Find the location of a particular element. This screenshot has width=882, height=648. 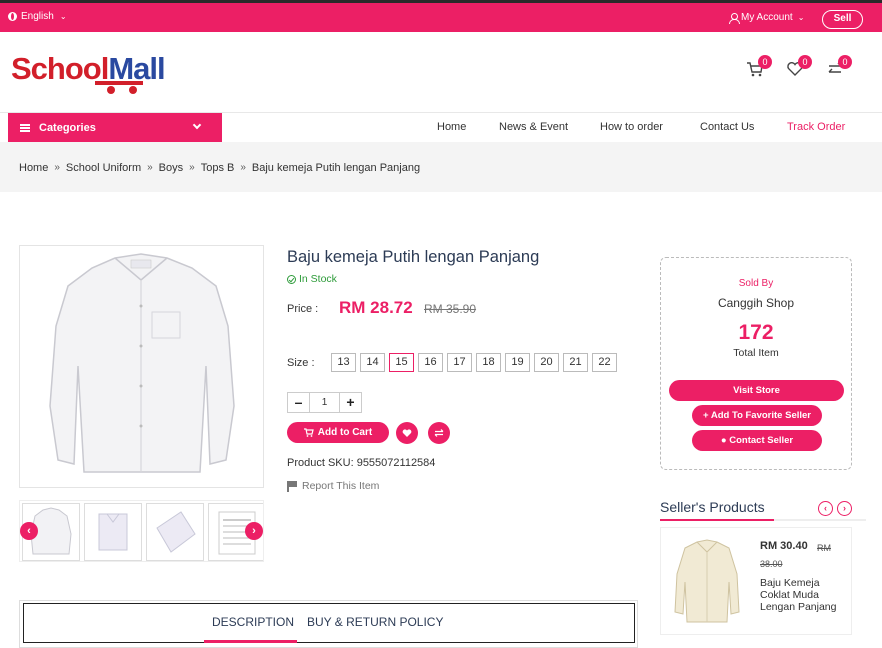

breadcrumb-tops-b: Tops B is located at coordinates (218, 168).